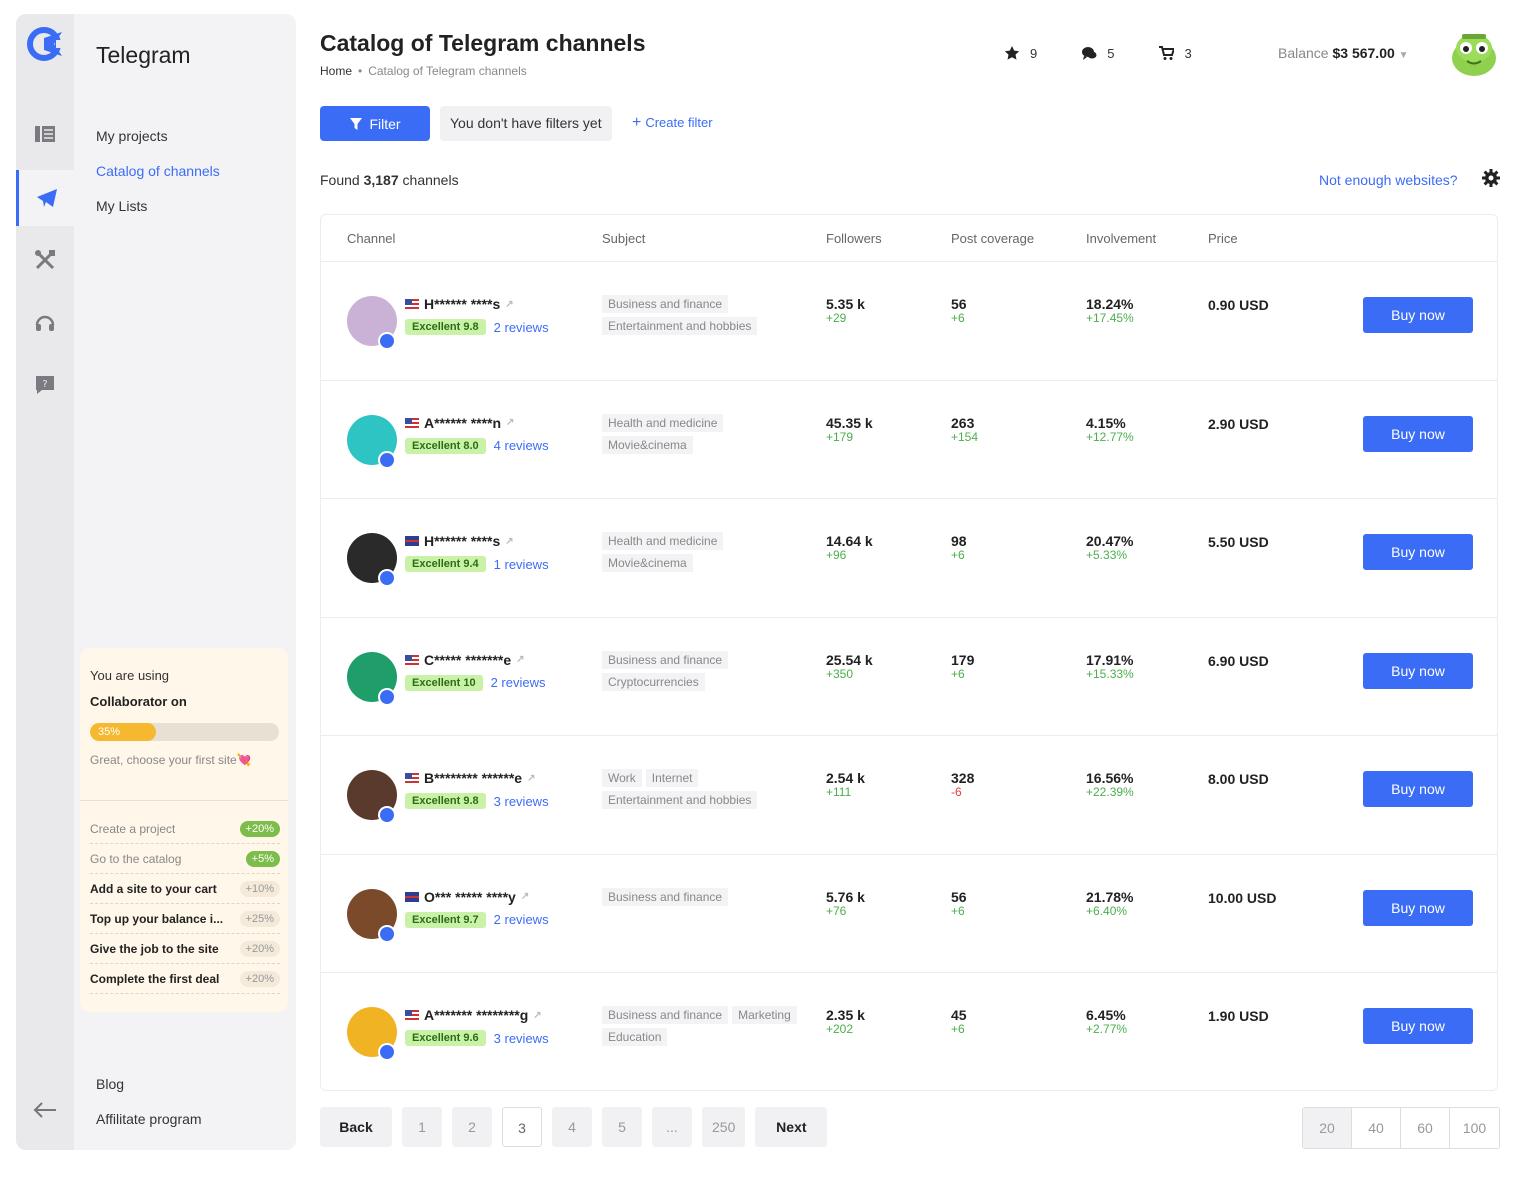  What do you see at coordinates (1121, 238) in the screenshot?
I see `col-involvement: Involvement` at bounding box center [1121, 238].